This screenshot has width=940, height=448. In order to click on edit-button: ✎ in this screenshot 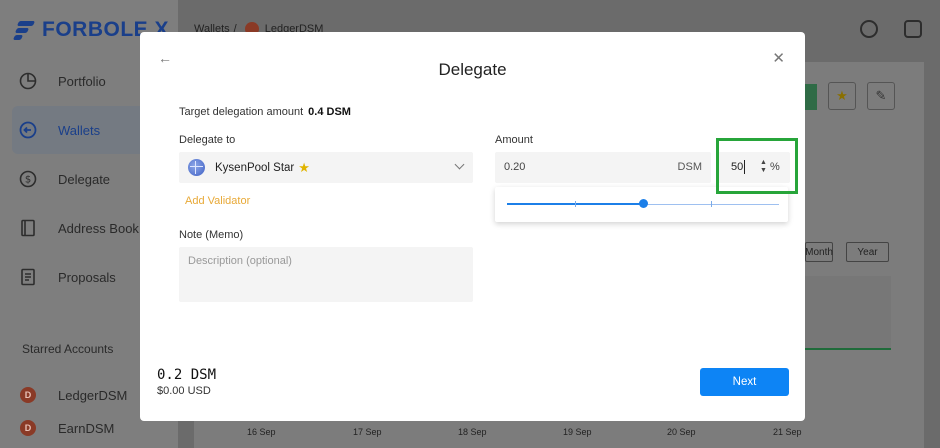, I will do `click(881, 96)`.